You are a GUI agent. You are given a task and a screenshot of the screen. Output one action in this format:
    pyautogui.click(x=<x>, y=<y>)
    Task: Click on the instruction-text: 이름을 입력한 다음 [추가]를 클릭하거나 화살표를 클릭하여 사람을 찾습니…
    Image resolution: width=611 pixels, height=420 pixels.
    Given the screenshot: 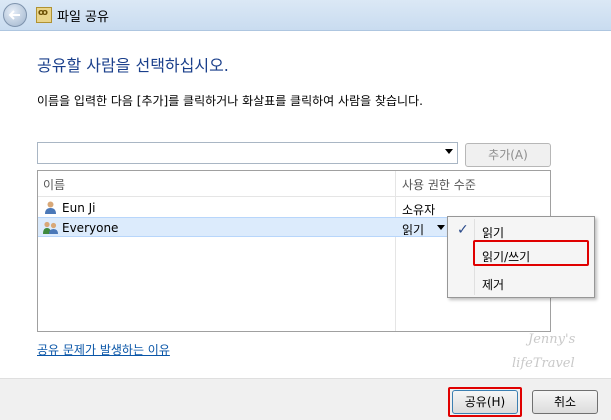 What is the action you would take?
    pyautogui.click(x=230, y=101)
    